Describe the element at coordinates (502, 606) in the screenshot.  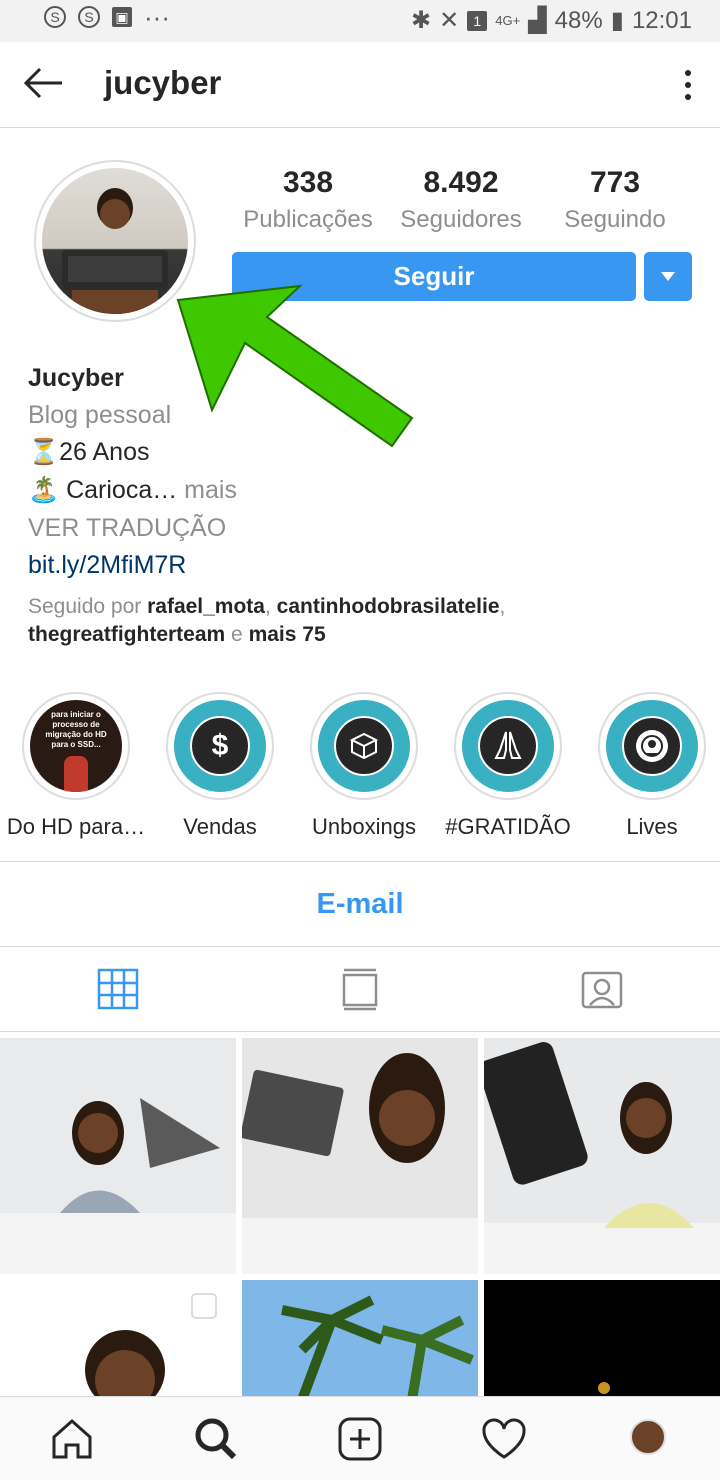
I see `followed-by-sep-2: ,` at that location.